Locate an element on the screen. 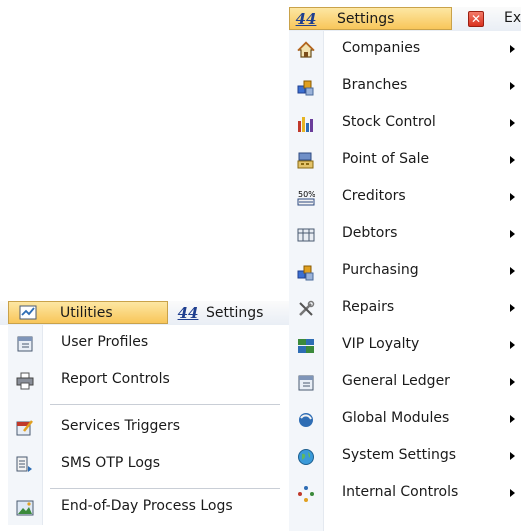 This screenshot has height=531, width=521. utilities-menu-header: Utilities is located at coordinates (88, 312).